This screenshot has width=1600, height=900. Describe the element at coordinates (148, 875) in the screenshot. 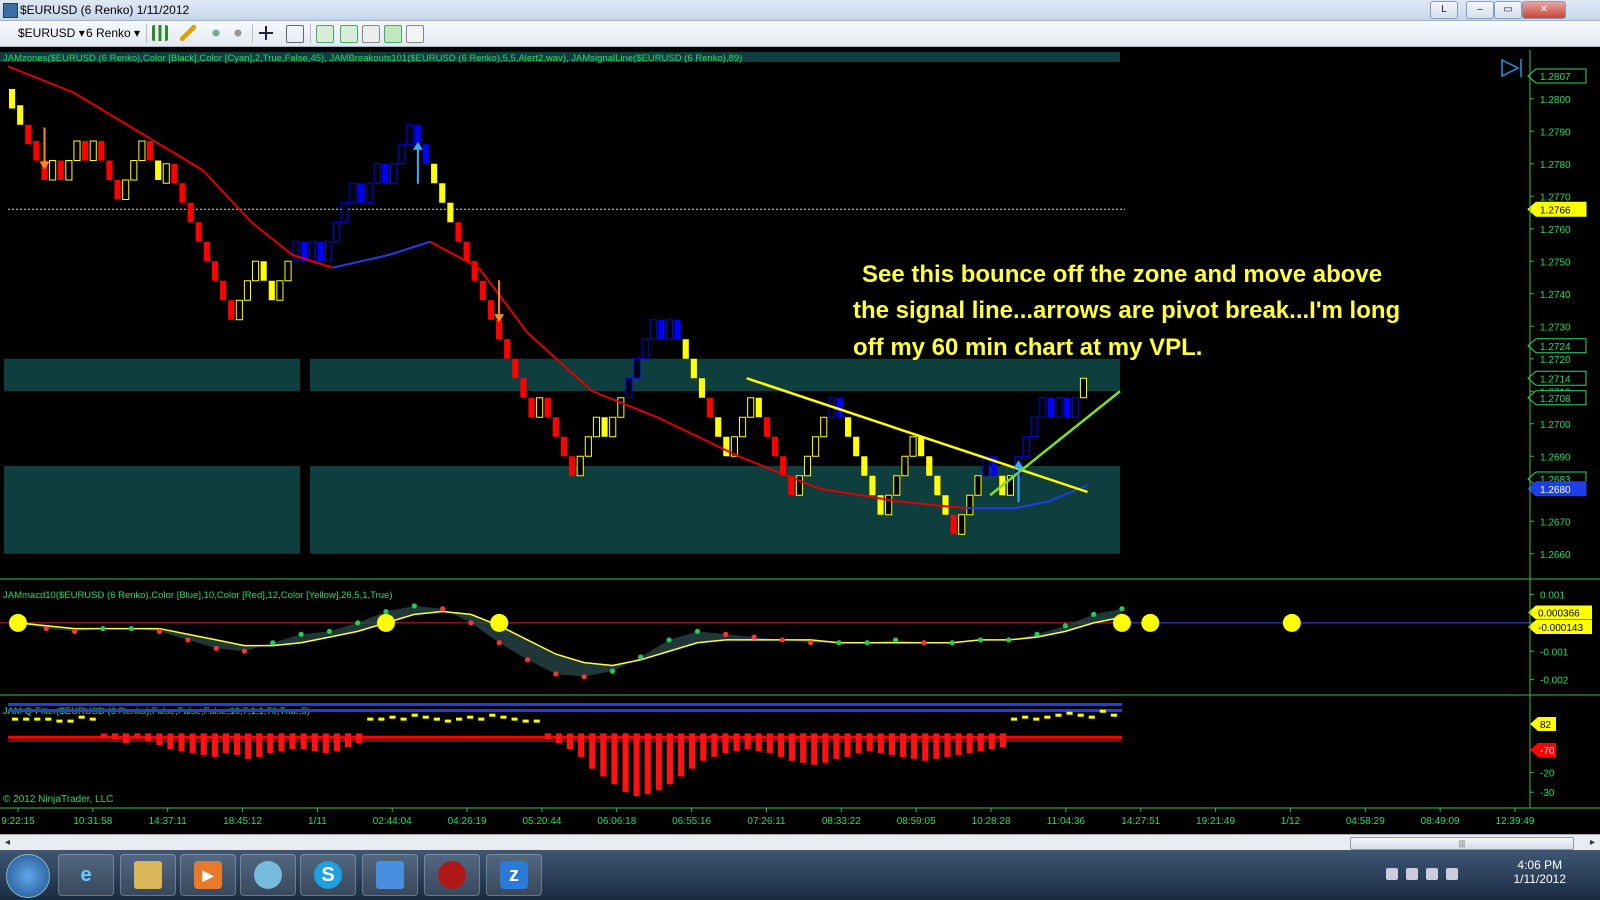

I see `taskbar-explorer` at that location.